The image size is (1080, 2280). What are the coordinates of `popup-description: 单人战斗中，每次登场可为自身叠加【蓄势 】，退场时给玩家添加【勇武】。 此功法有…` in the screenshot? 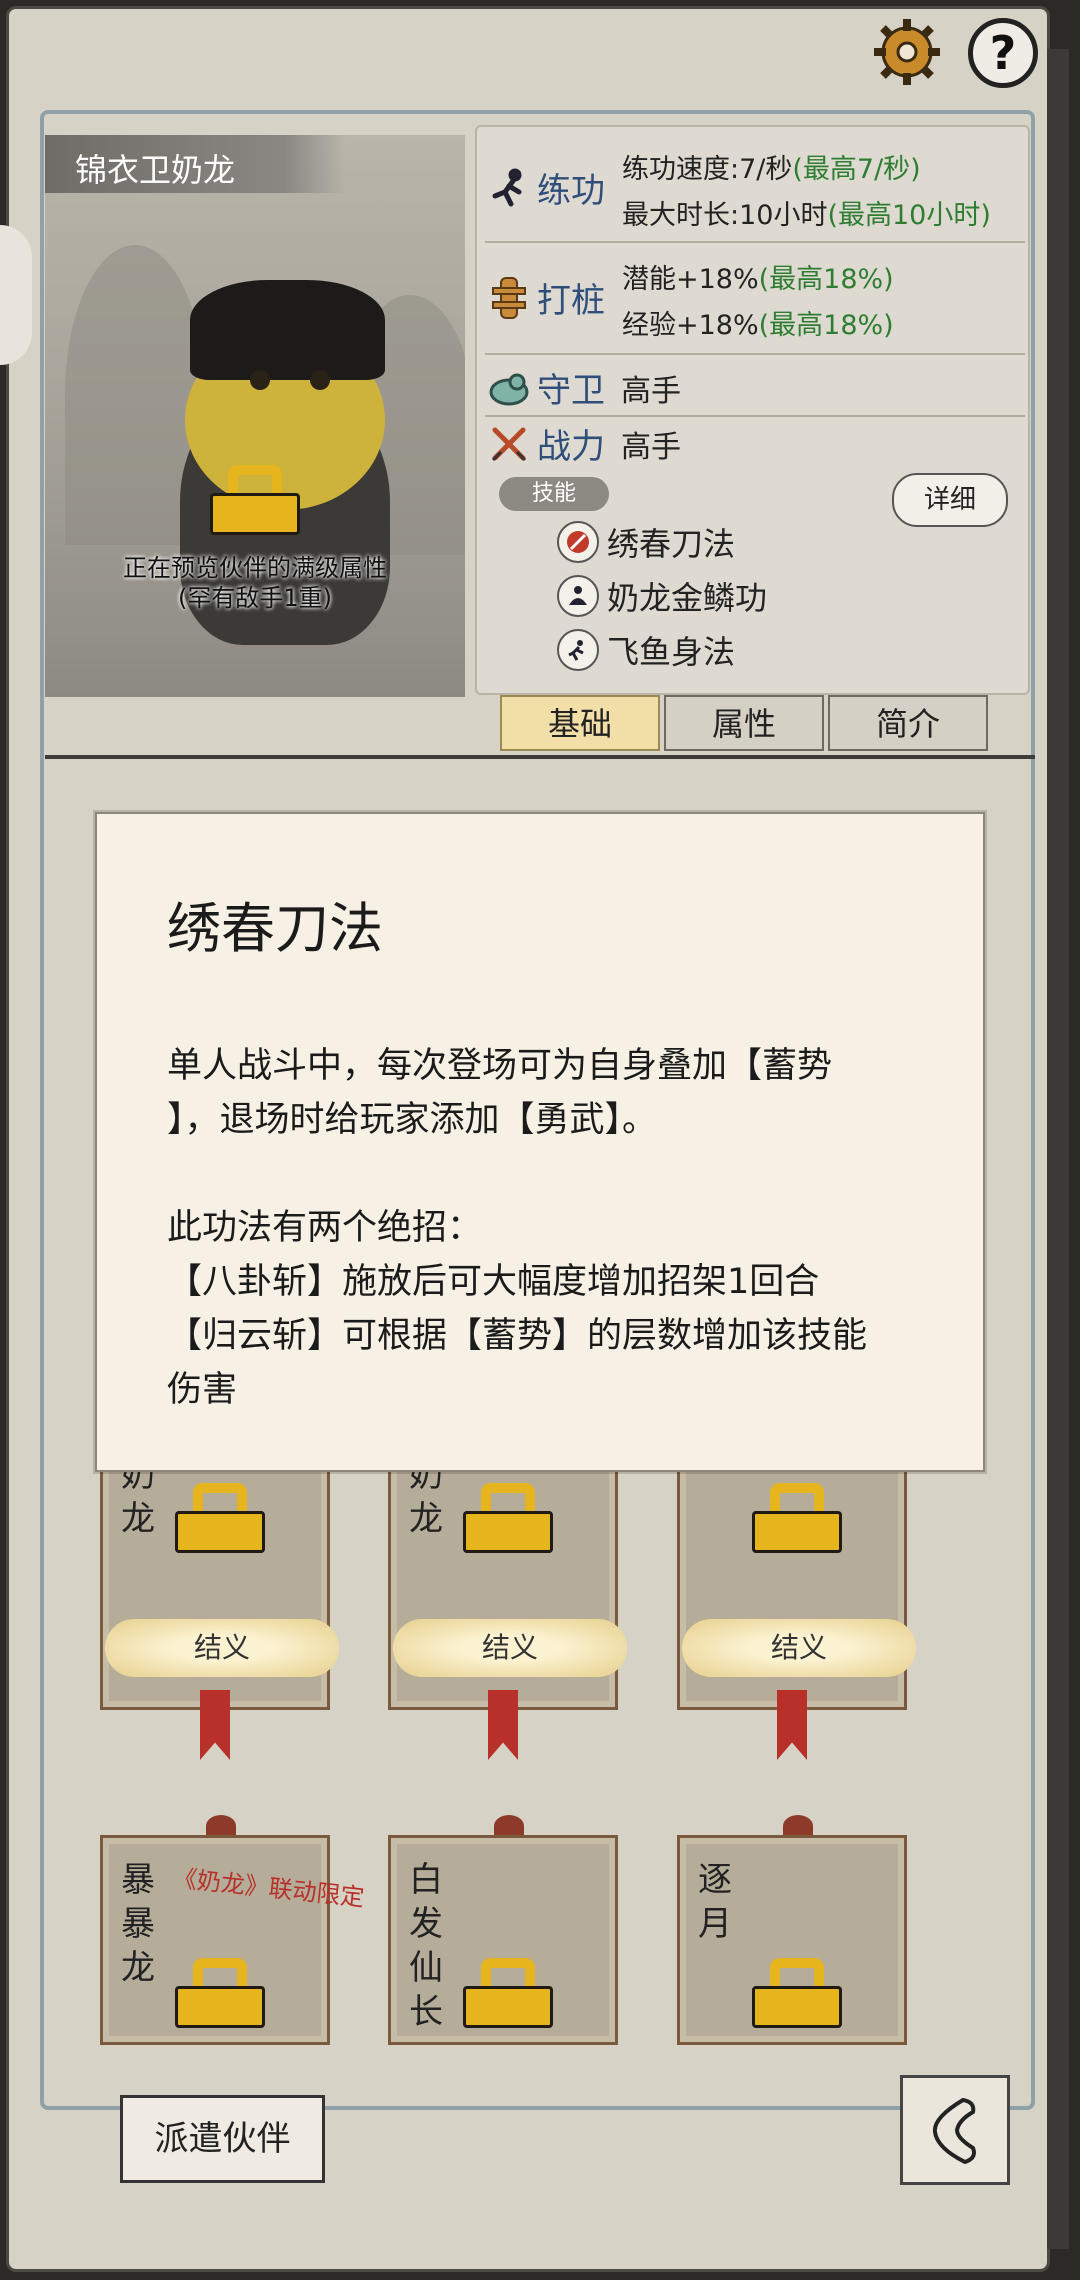 It's located at (517, 1228).